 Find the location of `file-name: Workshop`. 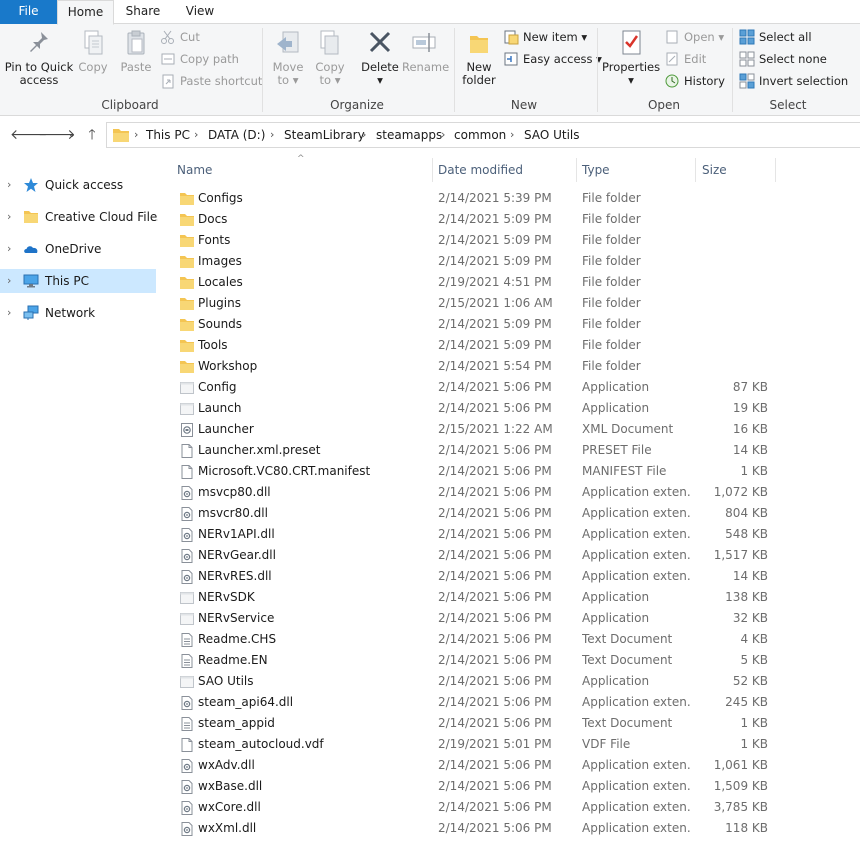

file-name: Workshop is located at coordinates (228, 366).